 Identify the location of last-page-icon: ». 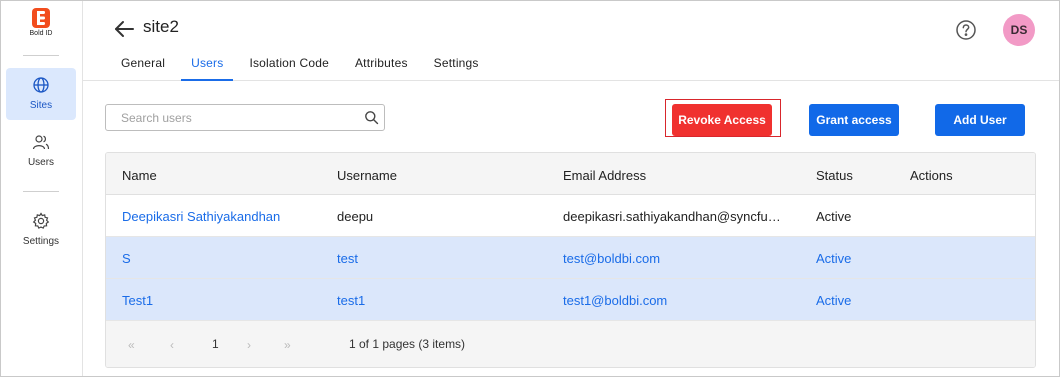
(287, 345).